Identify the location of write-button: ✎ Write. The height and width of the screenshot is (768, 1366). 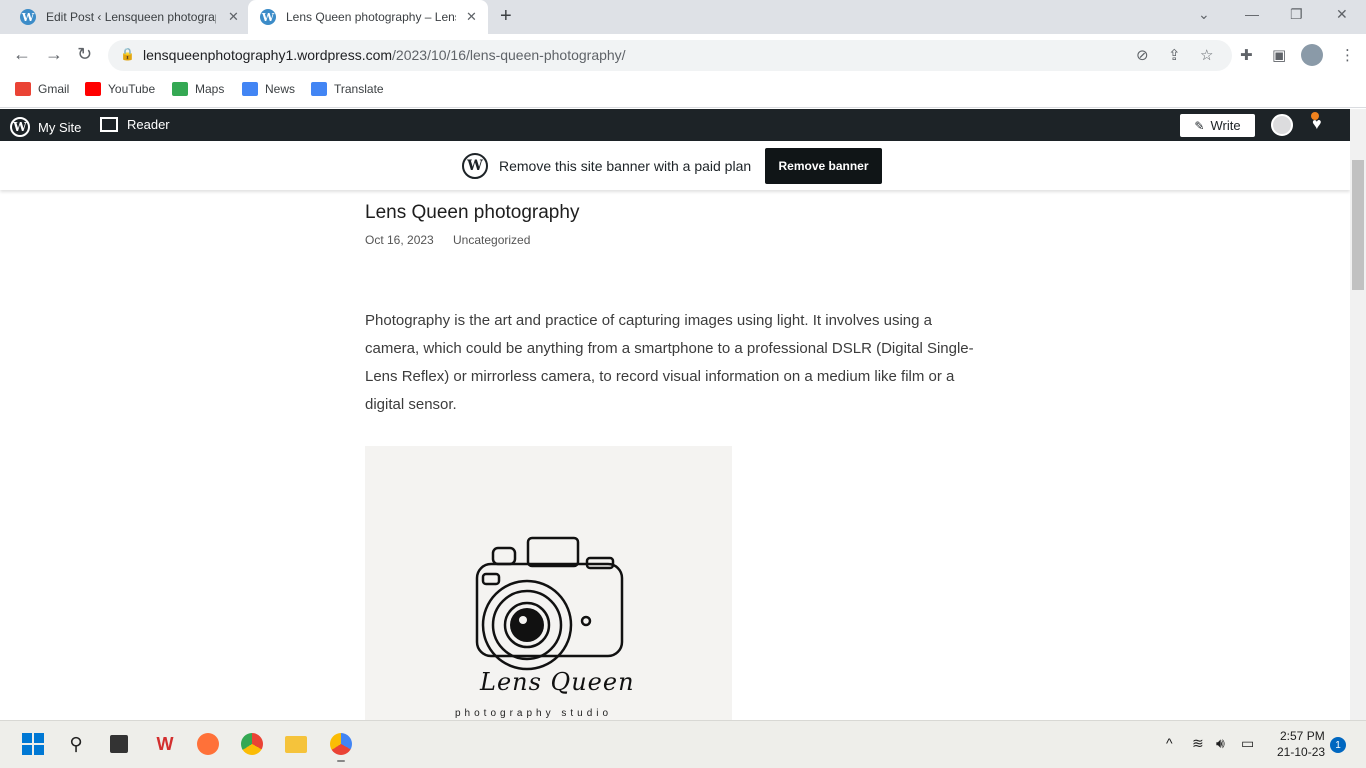
(1217, 125).